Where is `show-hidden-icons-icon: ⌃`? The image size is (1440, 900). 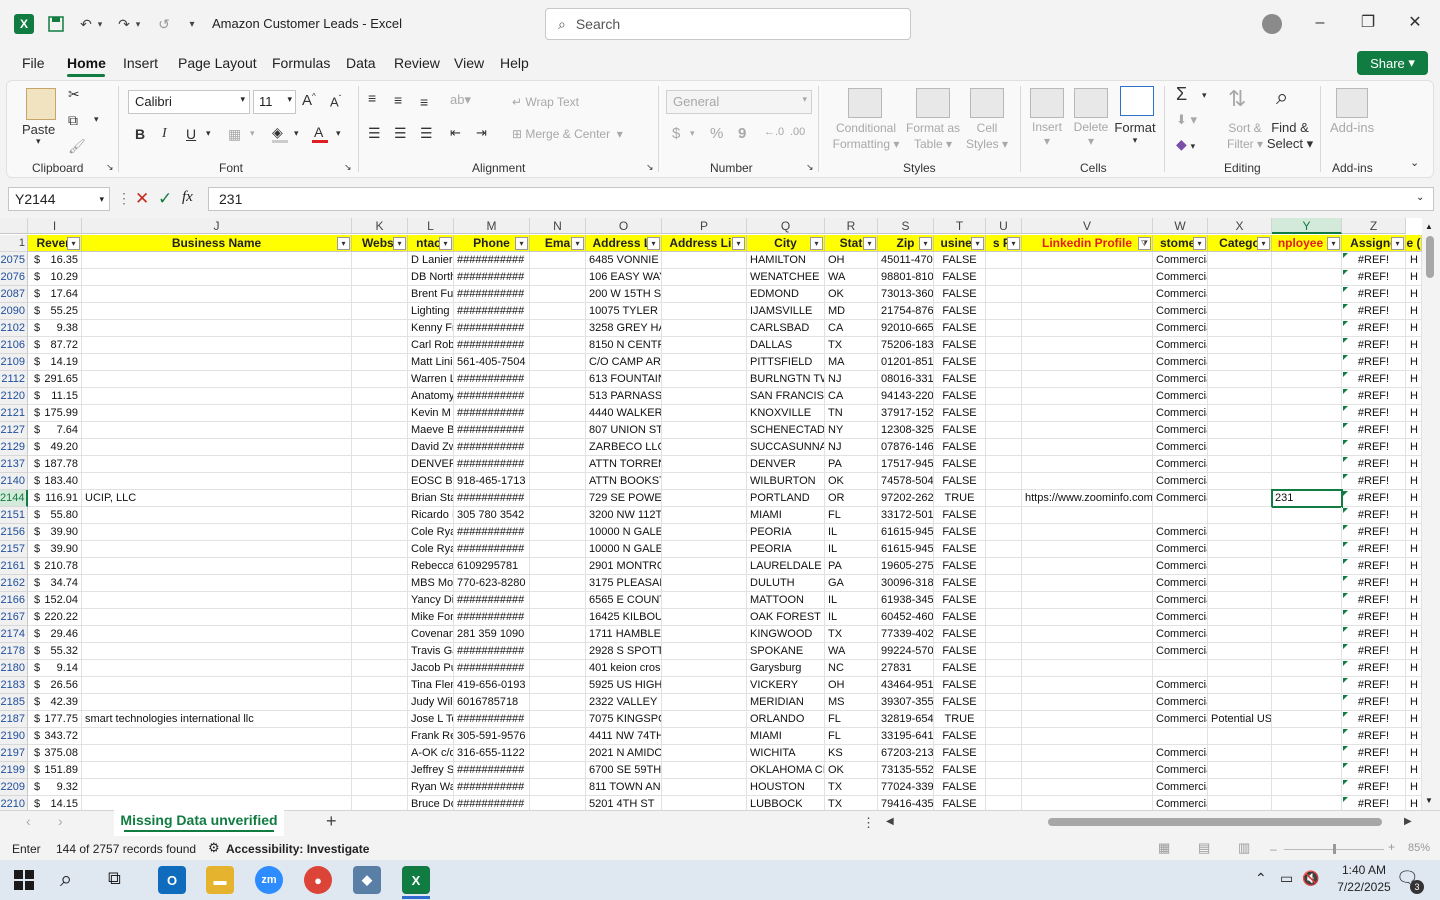
show-hidden-icons-icon: ⌃ is located at coordinates (1261, 878).